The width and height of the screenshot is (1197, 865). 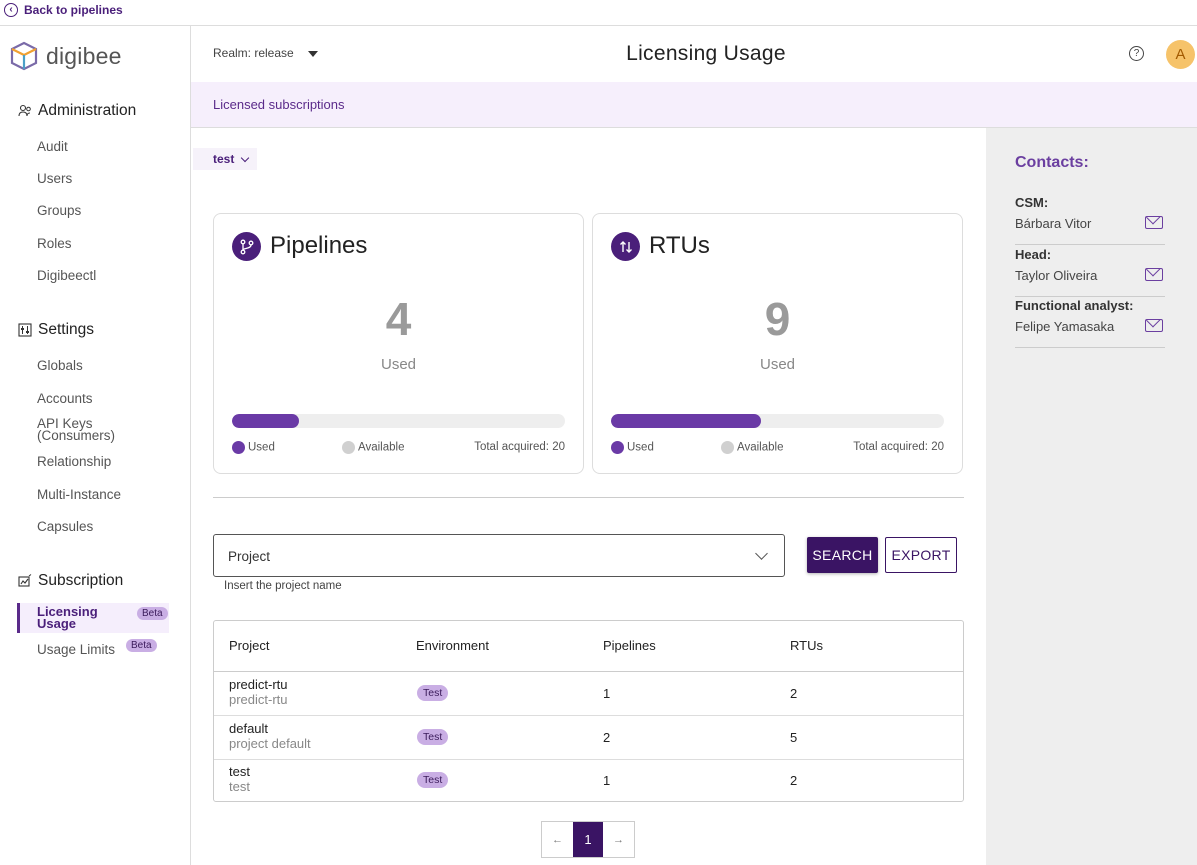 I want to click on section-title: Administration, so click(x=87, y=110).